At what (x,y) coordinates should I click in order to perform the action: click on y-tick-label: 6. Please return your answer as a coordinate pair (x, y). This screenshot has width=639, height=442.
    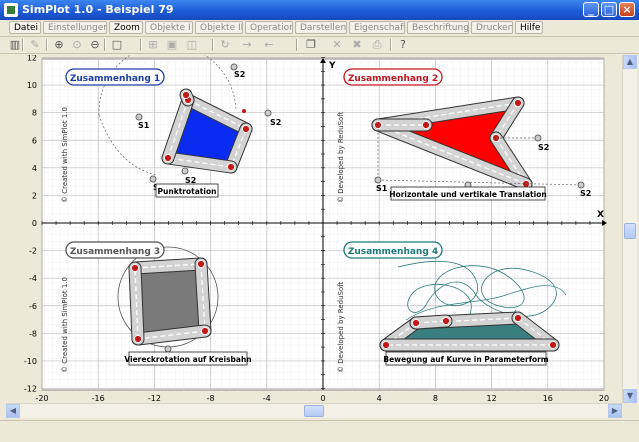
    Looking at the image, I should click on (34, 140).